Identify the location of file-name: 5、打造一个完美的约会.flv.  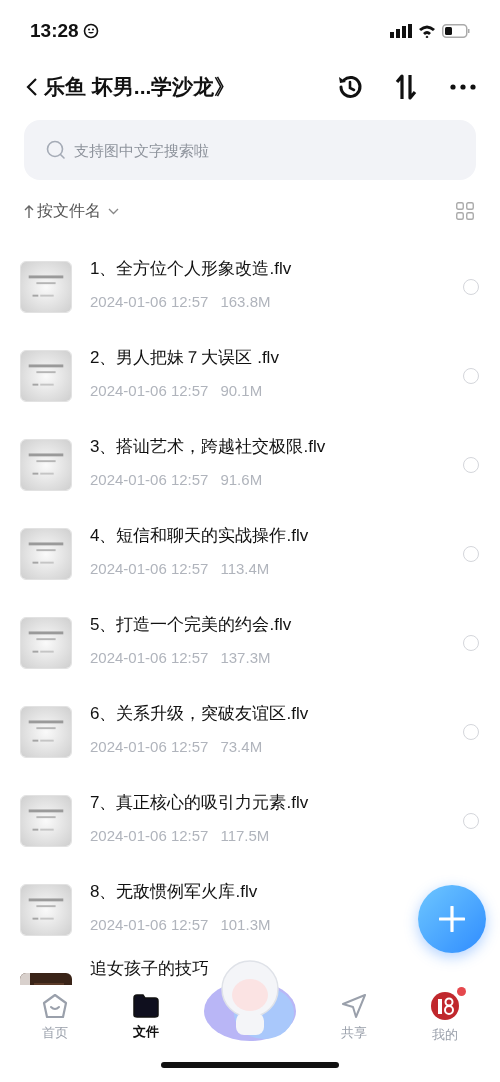
(191, 625).